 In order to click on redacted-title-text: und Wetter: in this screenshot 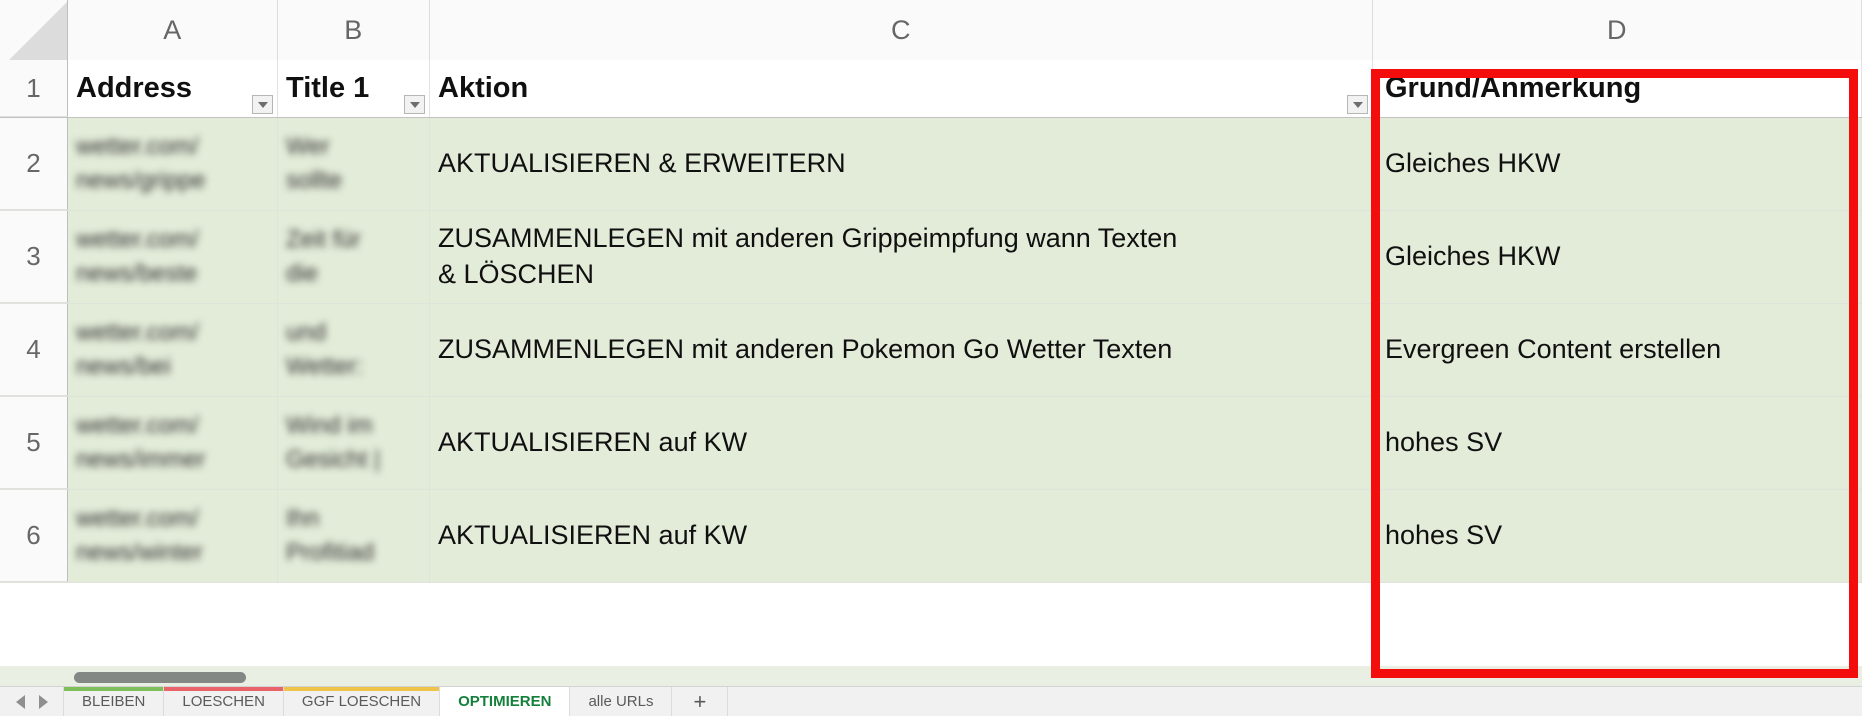, I will do `click(324, 349)`.